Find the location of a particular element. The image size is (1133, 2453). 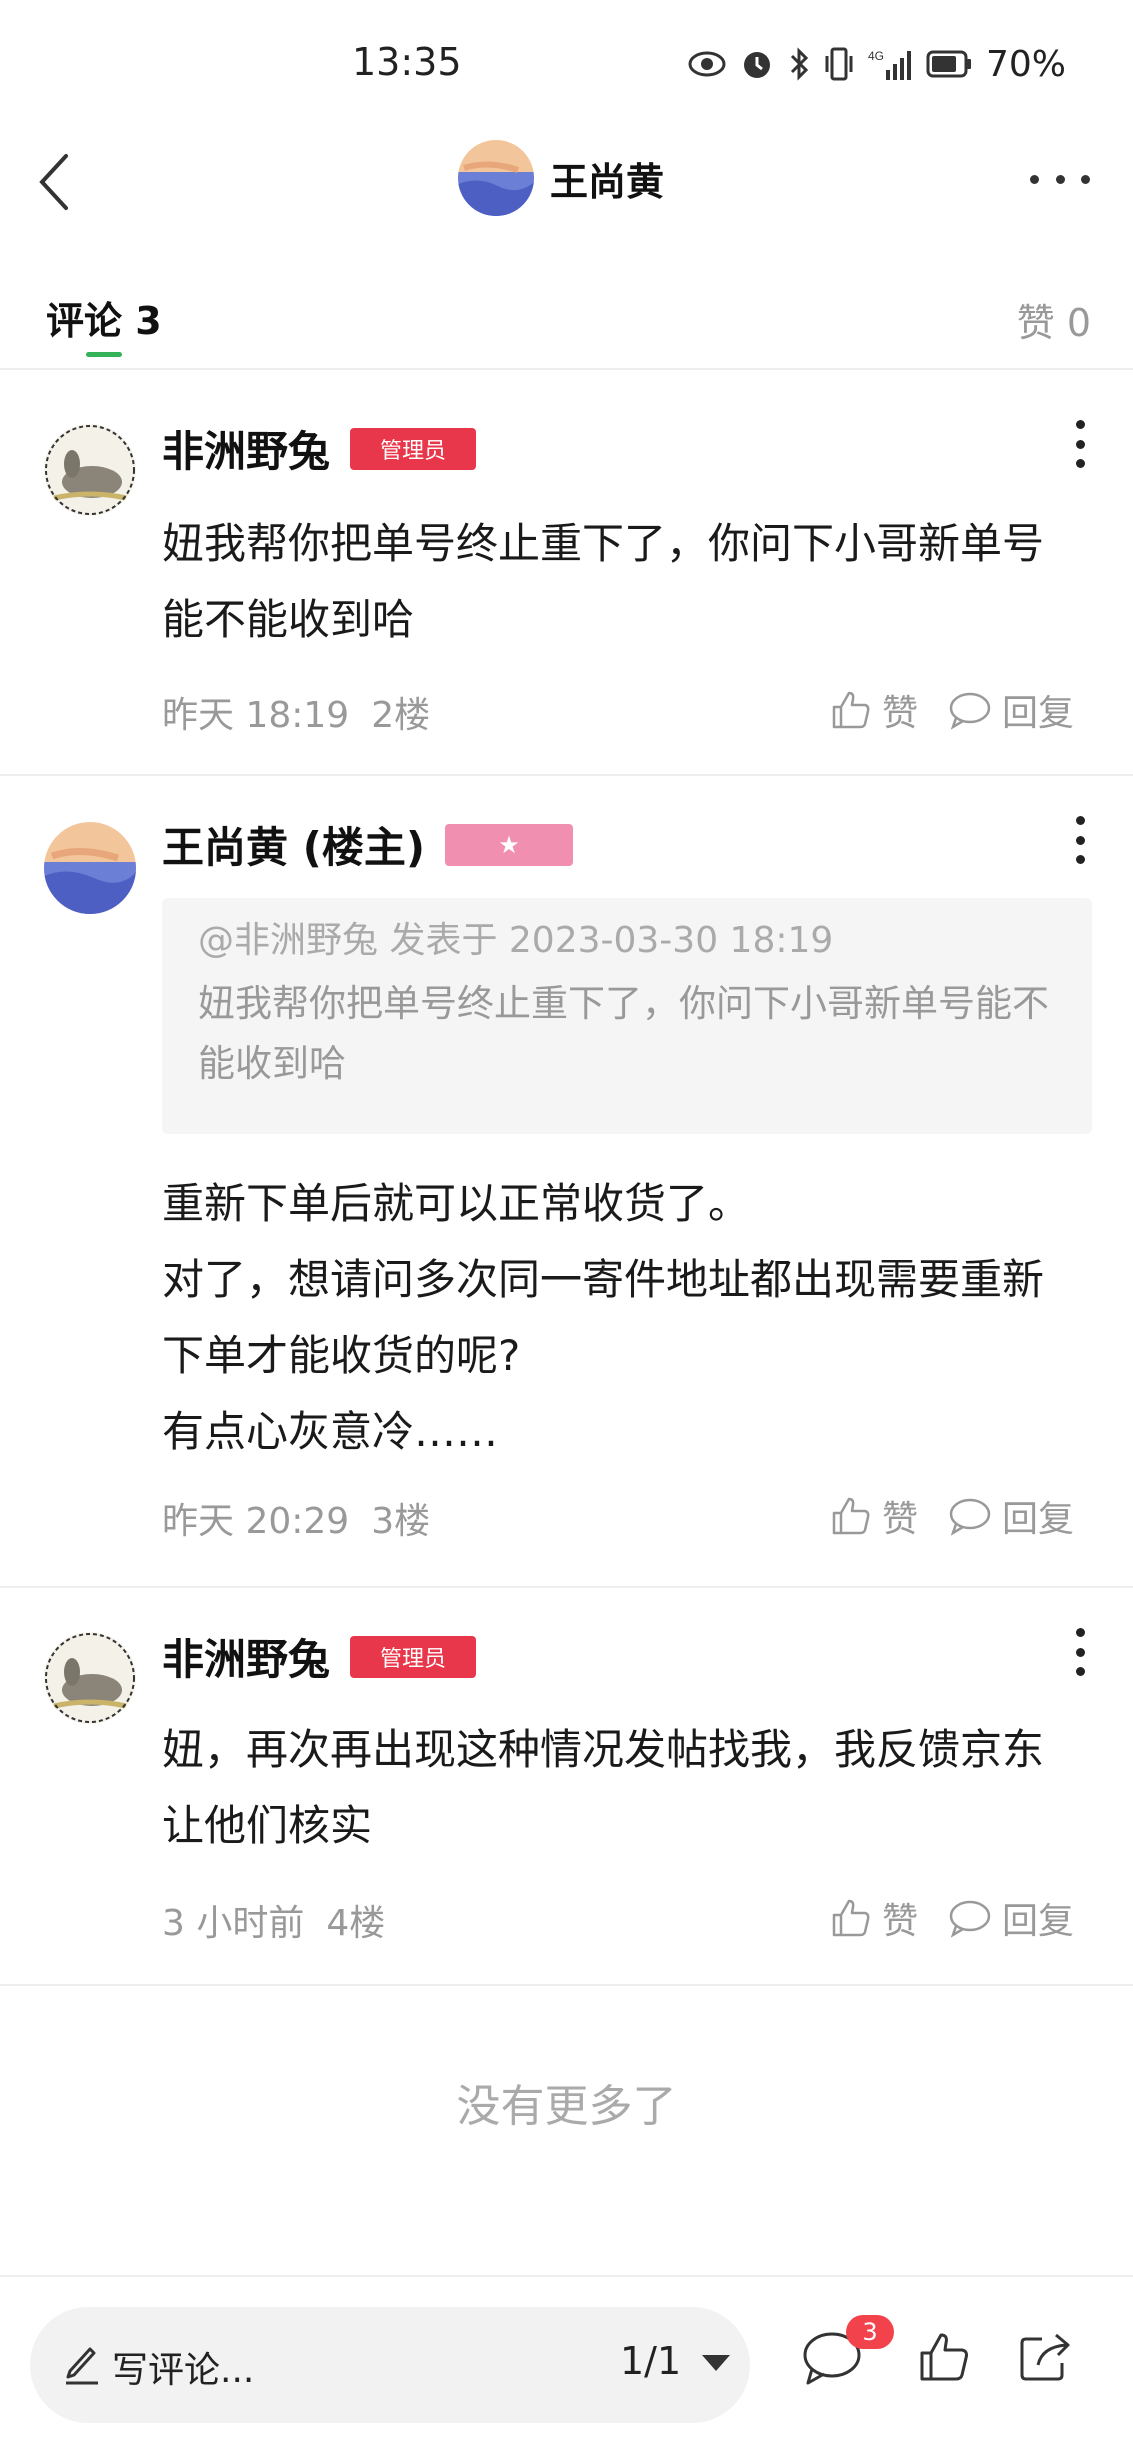

quote-meta: @非洲野兔 发表于 2023-03-30 18:19 is located at coordinates (516, 940).